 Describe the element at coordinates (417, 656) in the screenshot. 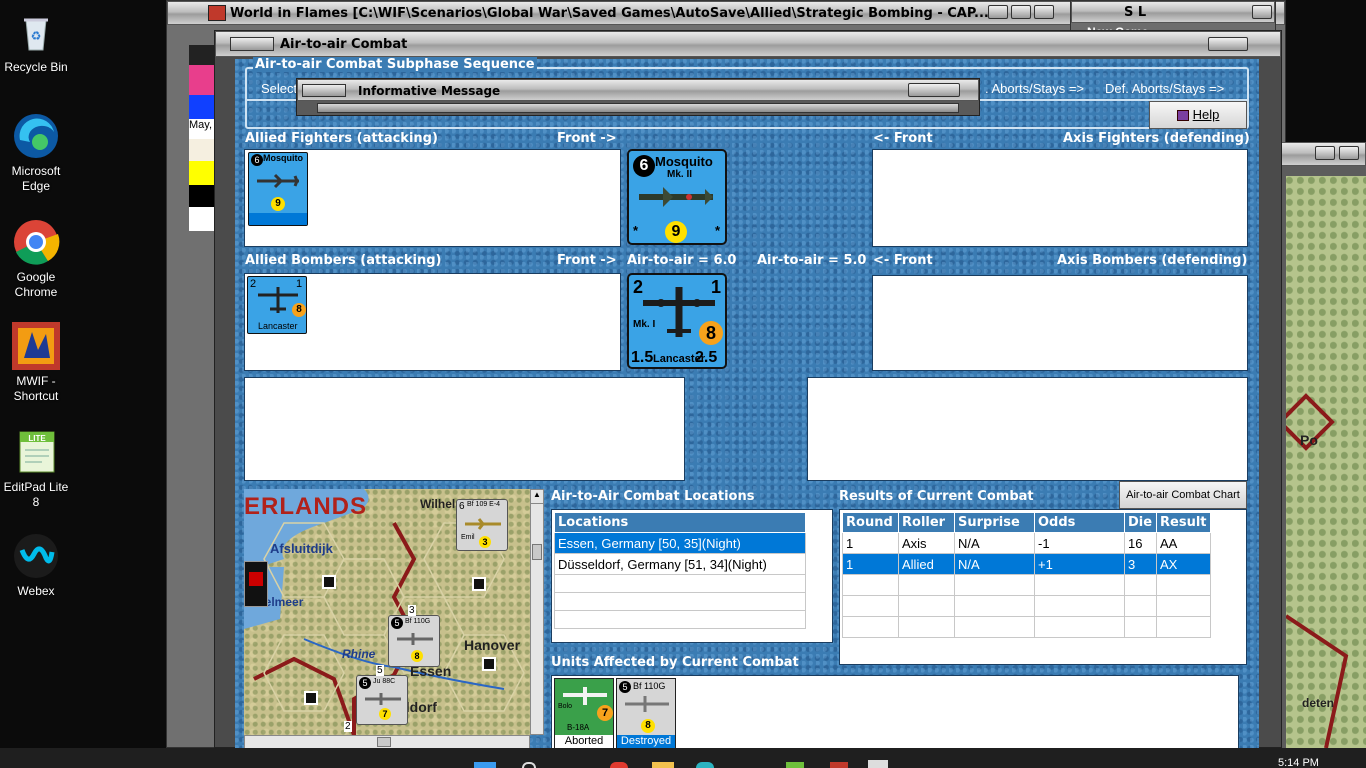

I see `bf110-val: 8` at that location.